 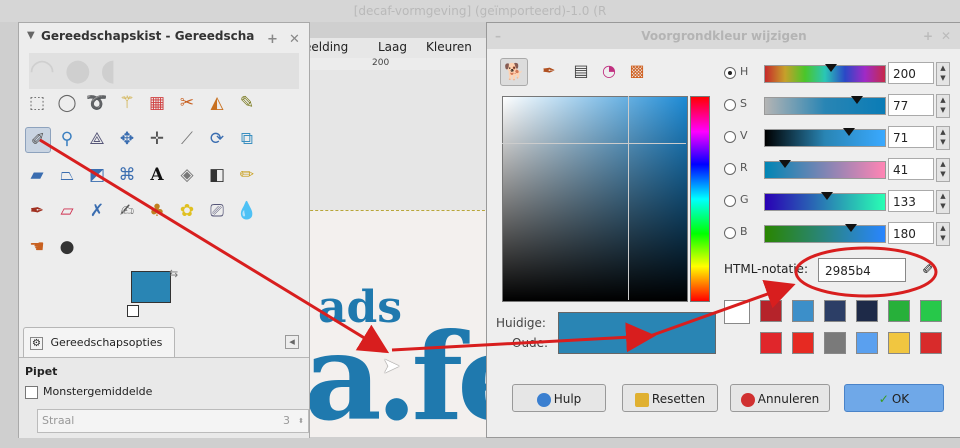 What do you see at coordinates (866, 272) in the screenshot?
I see `annotation-ellipse` at bounding box center [866, 272].